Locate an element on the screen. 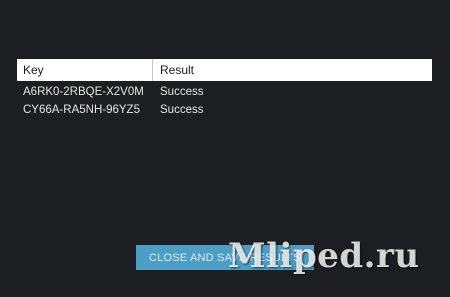 This screenshot has width=450, height=297. row-key: CY66A-RA5NH-96YZ5 is located at coordinates (81, 110).